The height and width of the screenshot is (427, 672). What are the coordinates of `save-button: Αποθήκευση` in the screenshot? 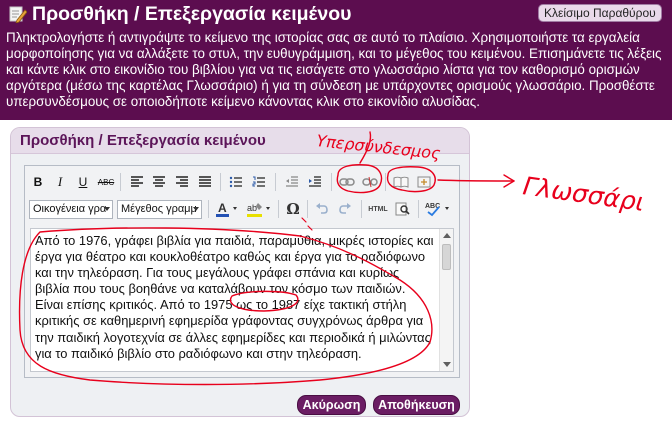 It's located at (416, 405).